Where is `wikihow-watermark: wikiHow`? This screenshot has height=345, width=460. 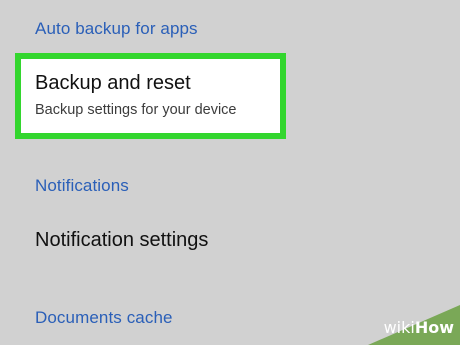
wikihow-watermark: wikiHow is located at coordinates (414, 325).